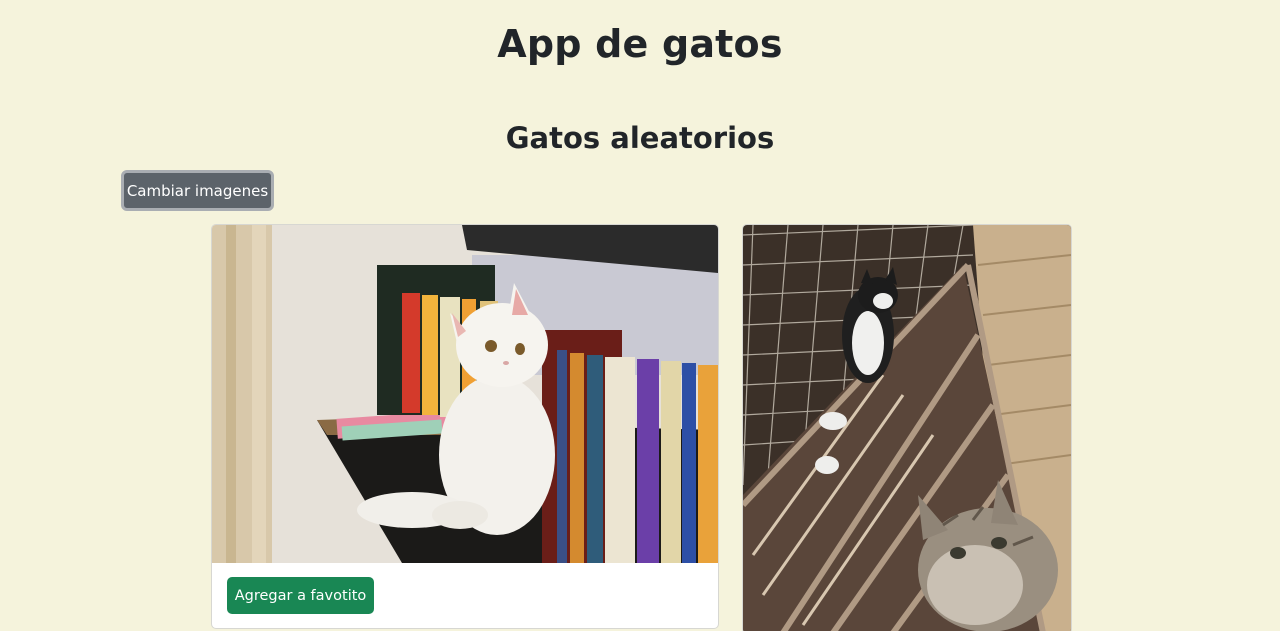 The image size is (1280, 631). What do you see at coordinates (640, 138) in the screenshot?
I see `section-title: Gatos aleatorios` at bounding box center [640, 138].